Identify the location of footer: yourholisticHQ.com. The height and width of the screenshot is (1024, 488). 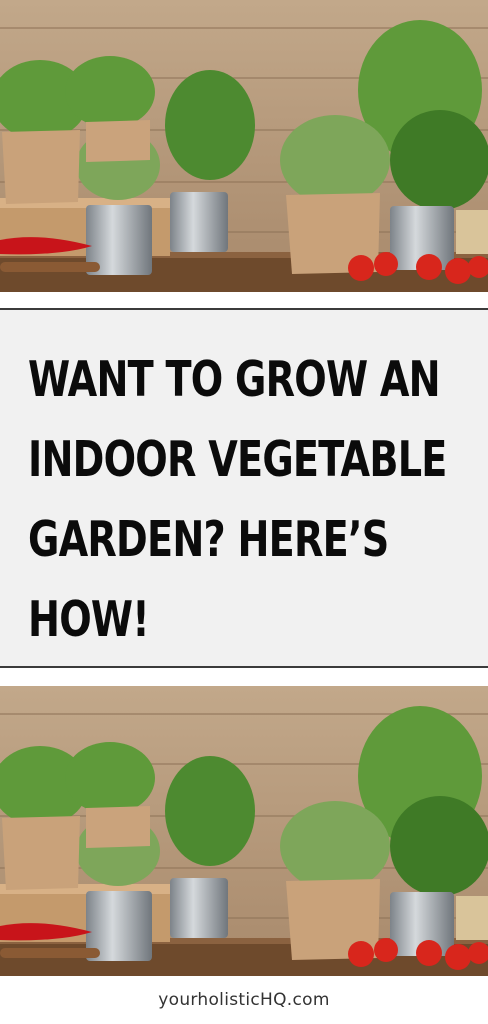
(244, 1000).